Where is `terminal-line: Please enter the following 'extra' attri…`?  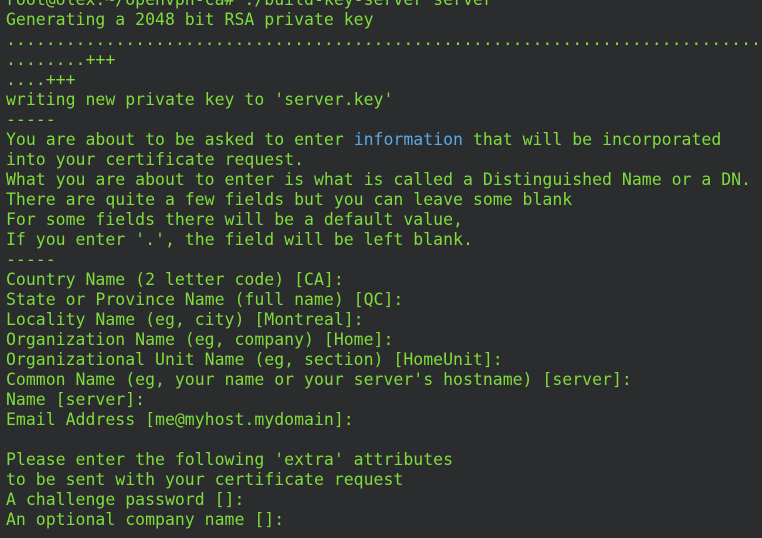
terminal-line: Please enter the following 'extra' attri… is located at coordinates (230, 459).